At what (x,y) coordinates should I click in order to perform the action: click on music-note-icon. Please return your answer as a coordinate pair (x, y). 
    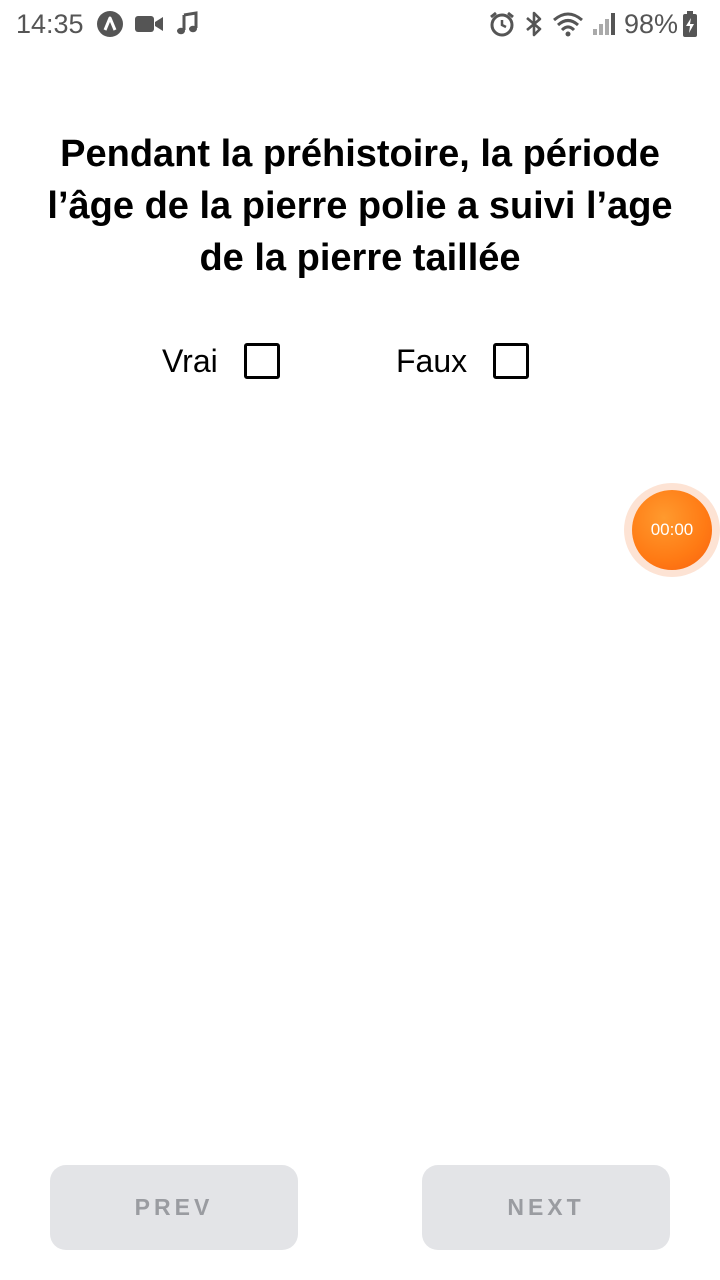
    Looking at the image, I should click on (187, 24).